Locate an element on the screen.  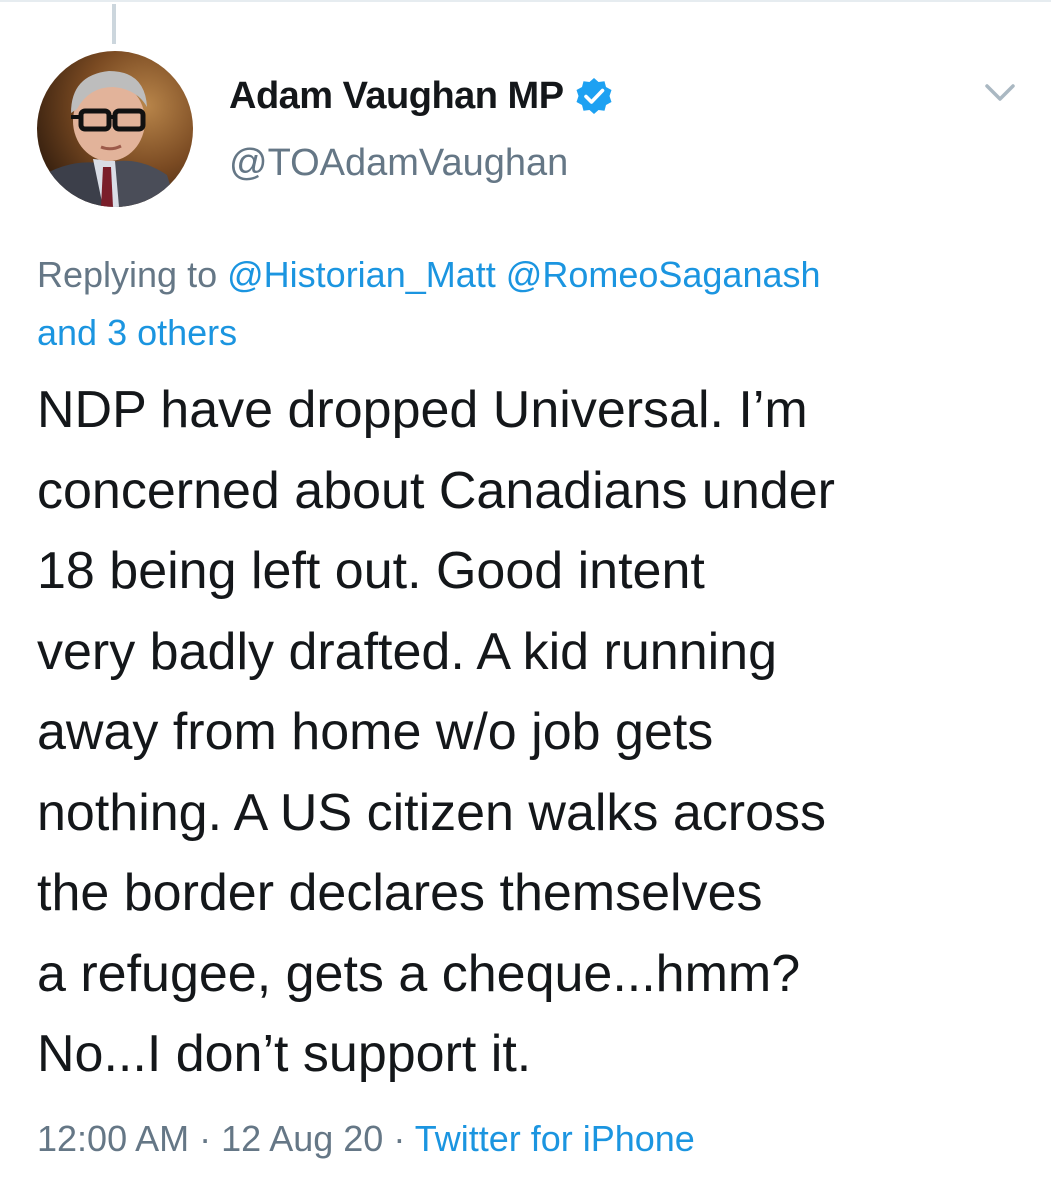
top-border is located at coordinates (525, 1).